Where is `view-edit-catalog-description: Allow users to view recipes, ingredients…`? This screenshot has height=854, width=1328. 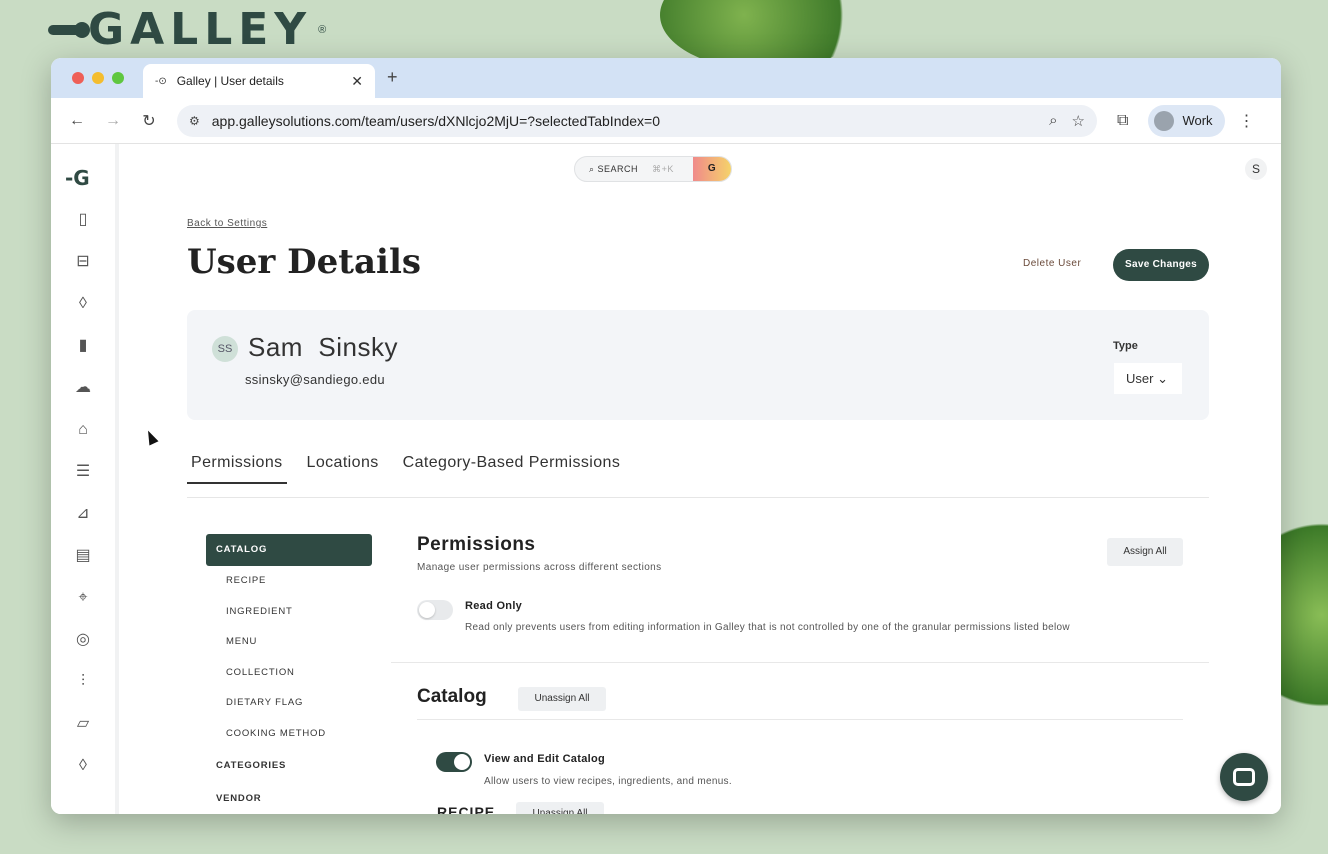 view-edit-catalog-description: Allow users to view recipes, ingredients… is located at coordinates (608, 781).